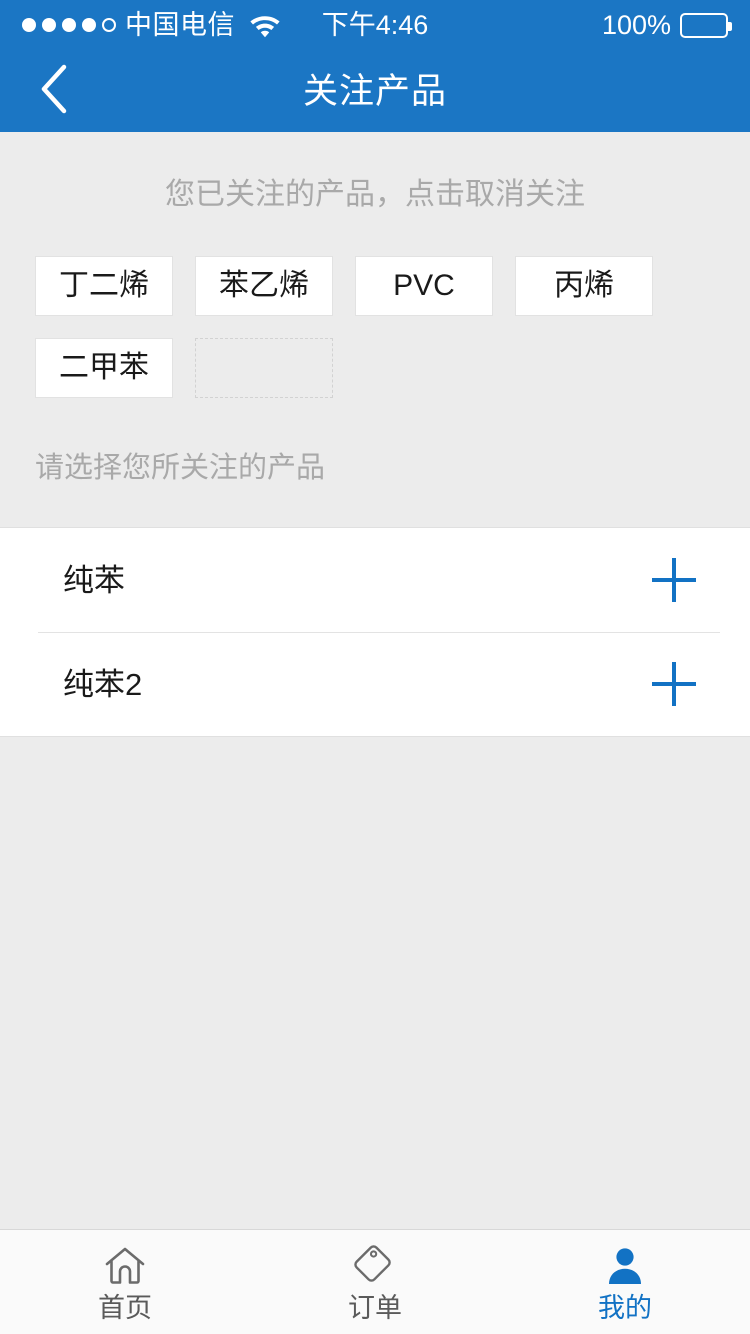  Describe the element at coordinates (265, 25) in the screenshot. I see `wifi-icon` at that location.